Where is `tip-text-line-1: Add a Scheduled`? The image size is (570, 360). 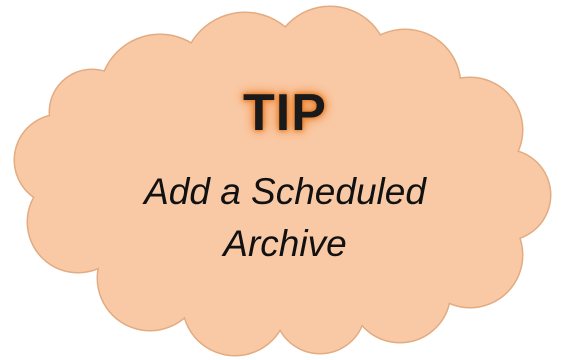 tip-text-line-1: Add a Scheduled is located at coordinates (285, 191).